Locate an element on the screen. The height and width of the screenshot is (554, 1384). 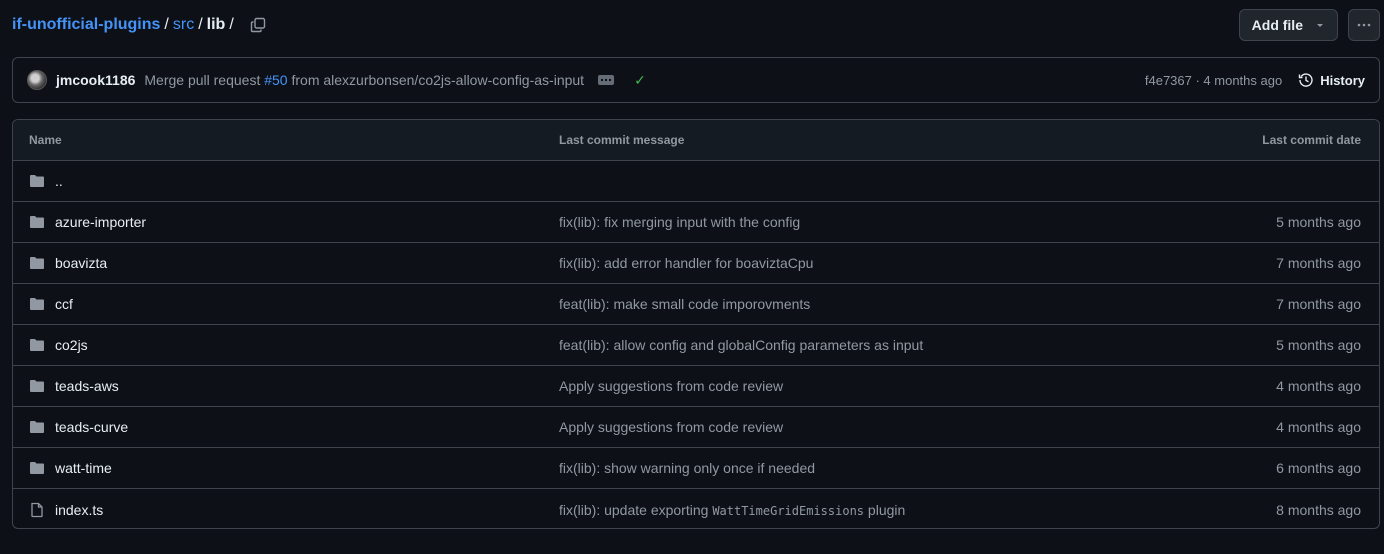
breadcrumb-repo-link: if-unofficial-plugins is located at coordinates (86, 25).